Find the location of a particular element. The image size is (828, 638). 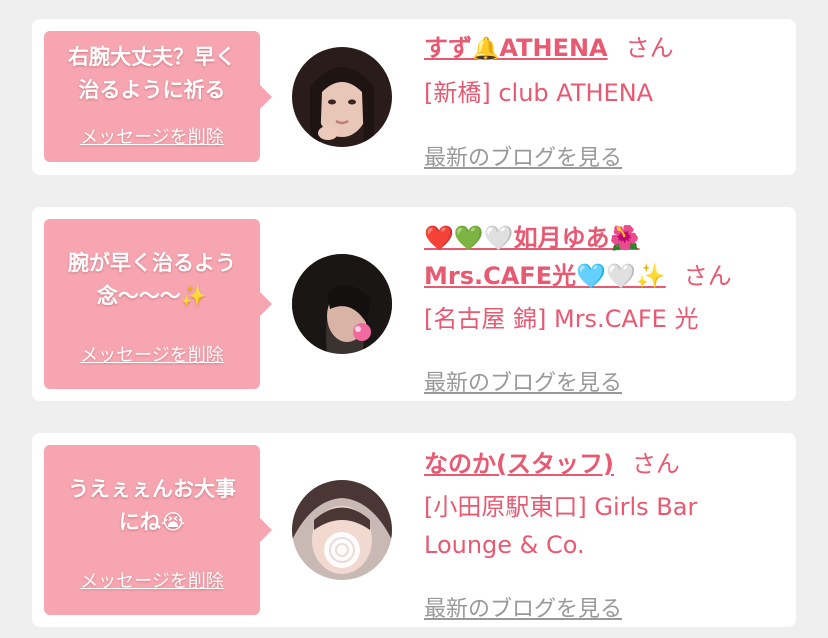

message-text: 右腕大丈夫？早く 治るように祈る is located at coordinates (152, 74).